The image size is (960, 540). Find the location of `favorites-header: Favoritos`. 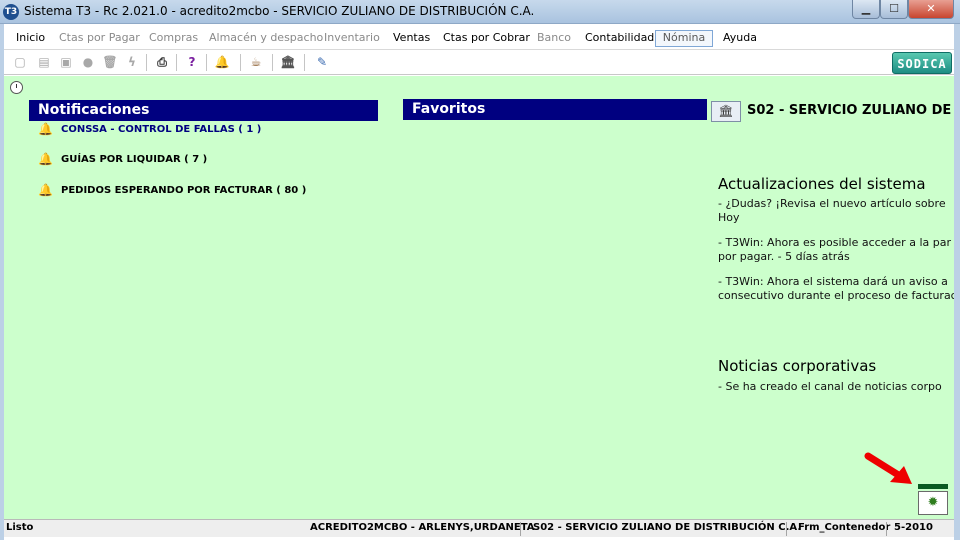

favorites-header: Favoritos is located at coordinates (555, 109).